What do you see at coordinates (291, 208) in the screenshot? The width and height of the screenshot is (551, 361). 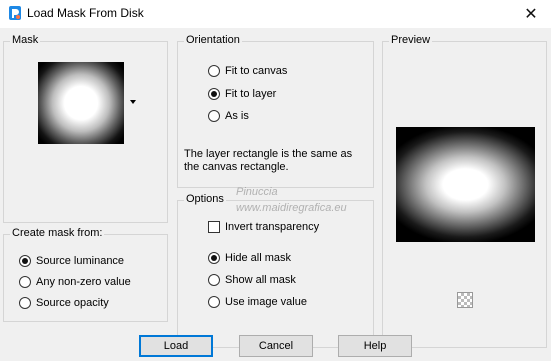 I see `watermark-url: www.maidiregrafica.eu` at bounding box center [291, 208].